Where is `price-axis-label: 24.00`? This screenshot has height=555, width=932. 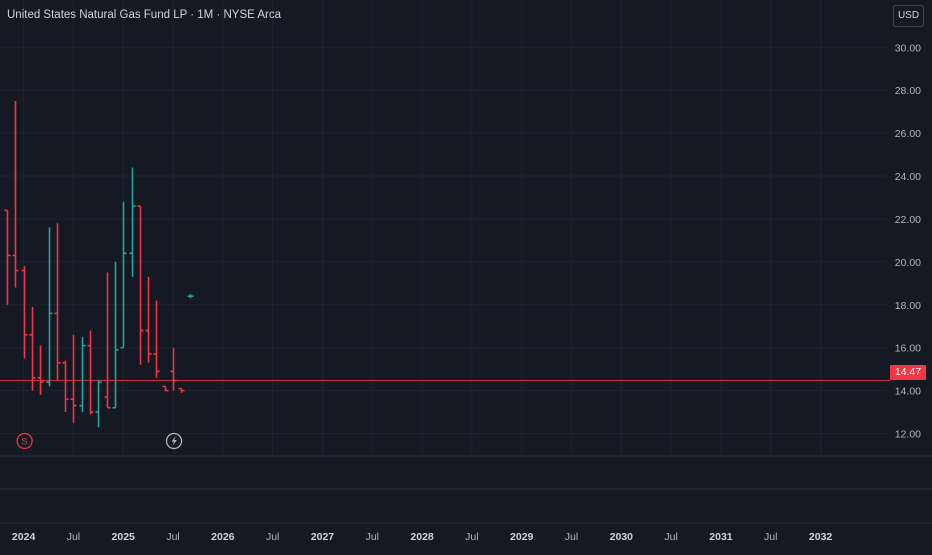 price-axis-label: 24.00 is located at coordinates (908, 177).